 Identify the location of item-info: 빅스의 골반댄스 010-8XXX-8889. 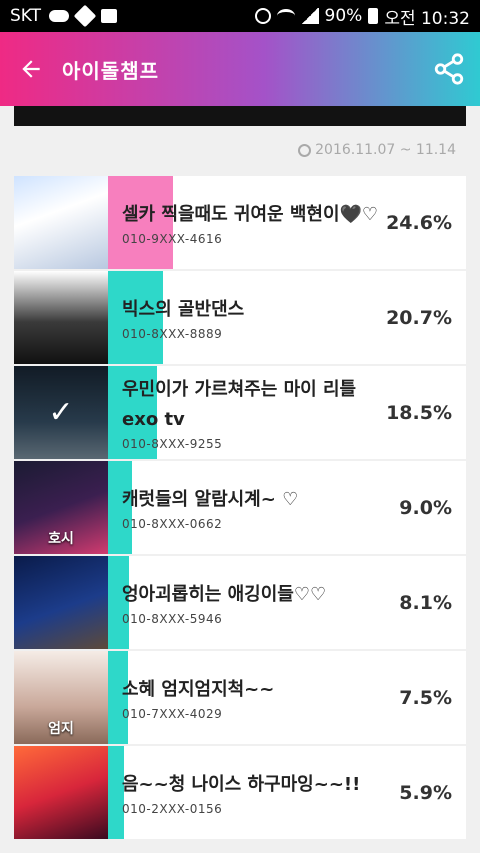
(252, 317).